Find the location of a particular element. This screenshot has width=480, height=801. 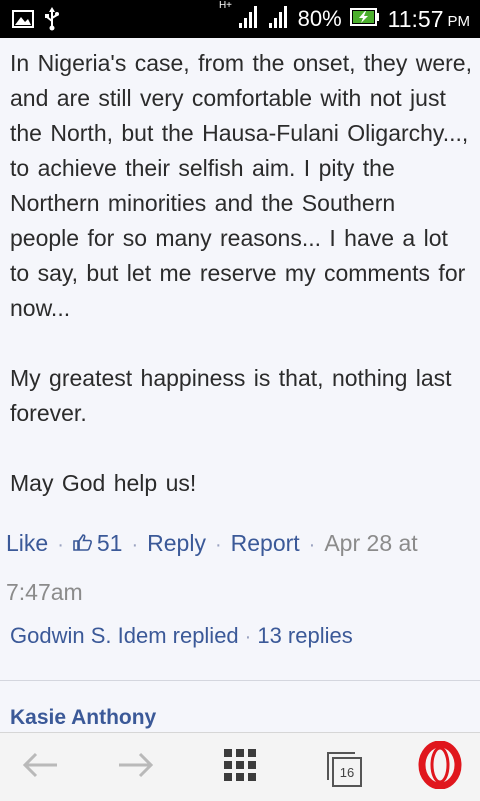

back-arrow-icon is located at coordinates (40, 767).